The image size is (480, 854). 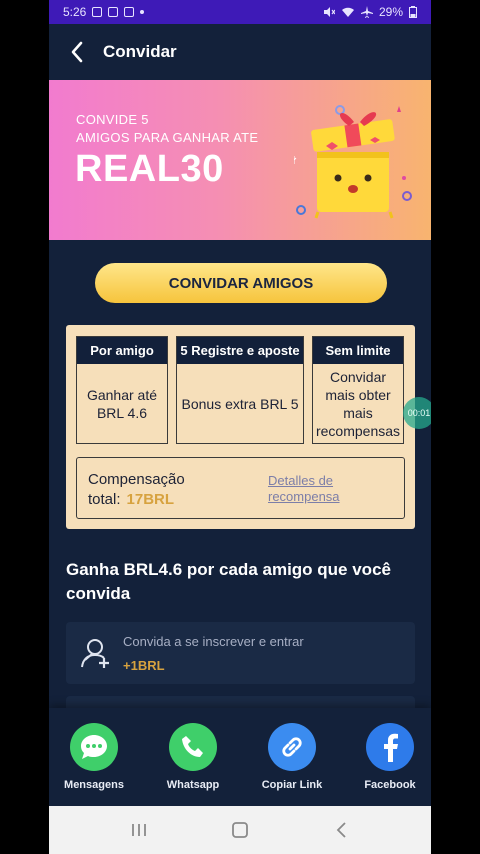 I want to click on share-label: Whatsapp, so click(x=193, y=785).